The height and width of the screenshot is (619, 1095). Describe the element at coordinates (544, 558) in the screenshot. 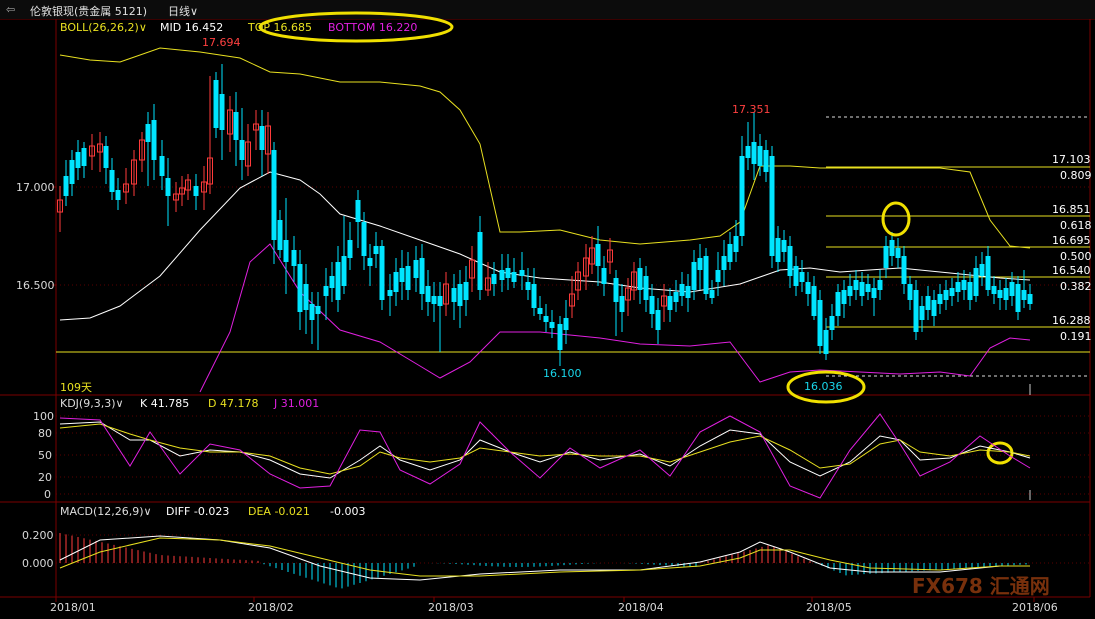

I see `macd-diff-line` at that location.